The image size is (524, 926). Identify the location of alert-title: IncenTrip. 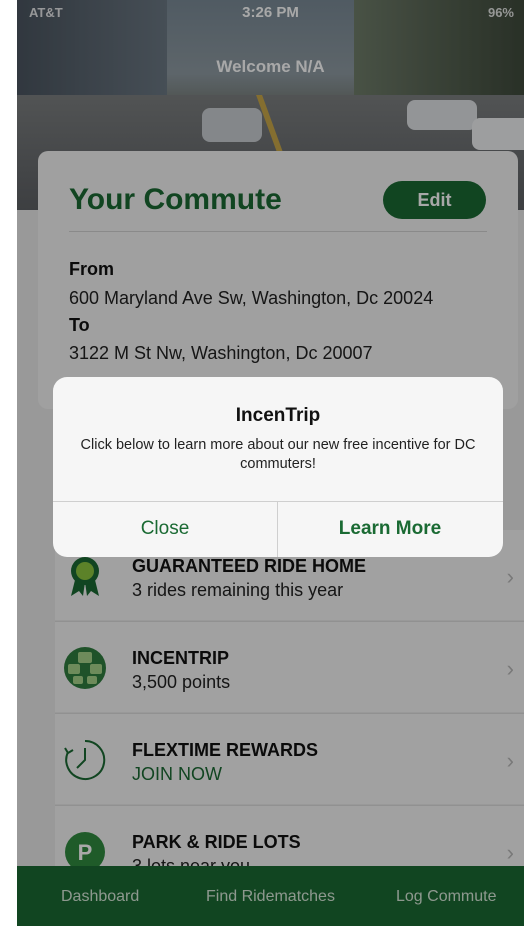
(278, 415).